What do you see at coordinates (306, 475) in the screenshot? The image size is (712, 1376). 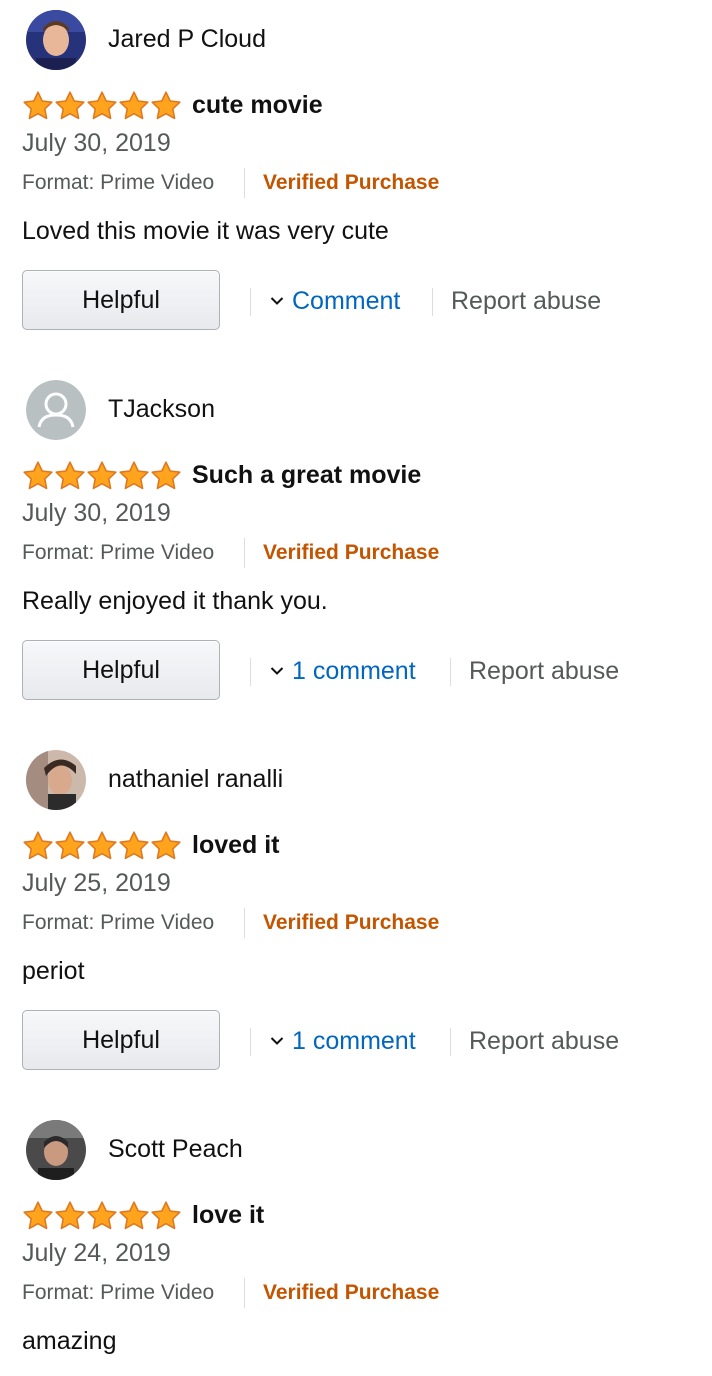 I see `review-title: Such a great movie` at bounding box center [306, 475].